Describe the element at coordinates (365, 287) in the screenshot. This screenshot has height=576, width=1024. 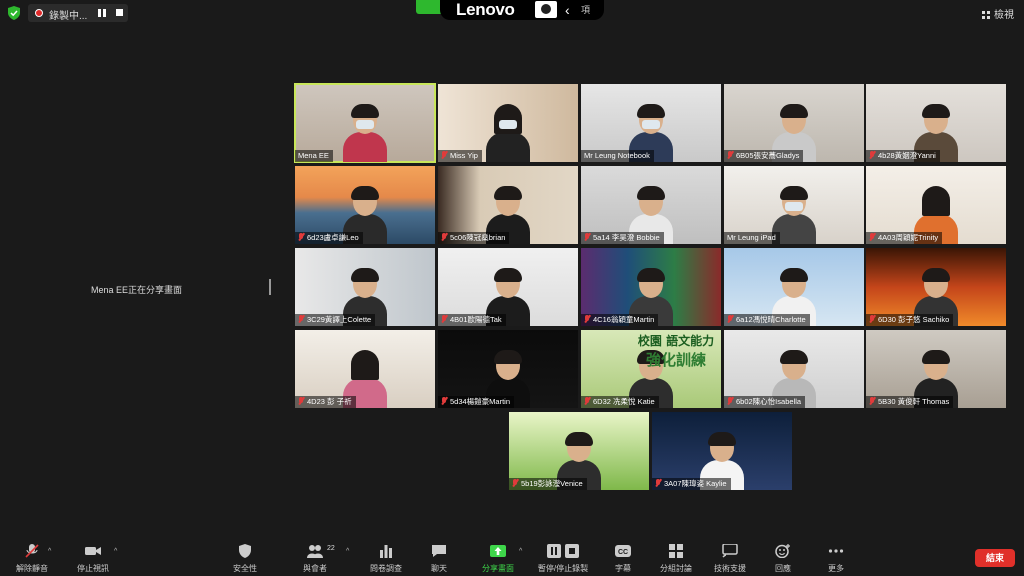
I see `participant-tile: 3C29黃譯上Colette` at that location.